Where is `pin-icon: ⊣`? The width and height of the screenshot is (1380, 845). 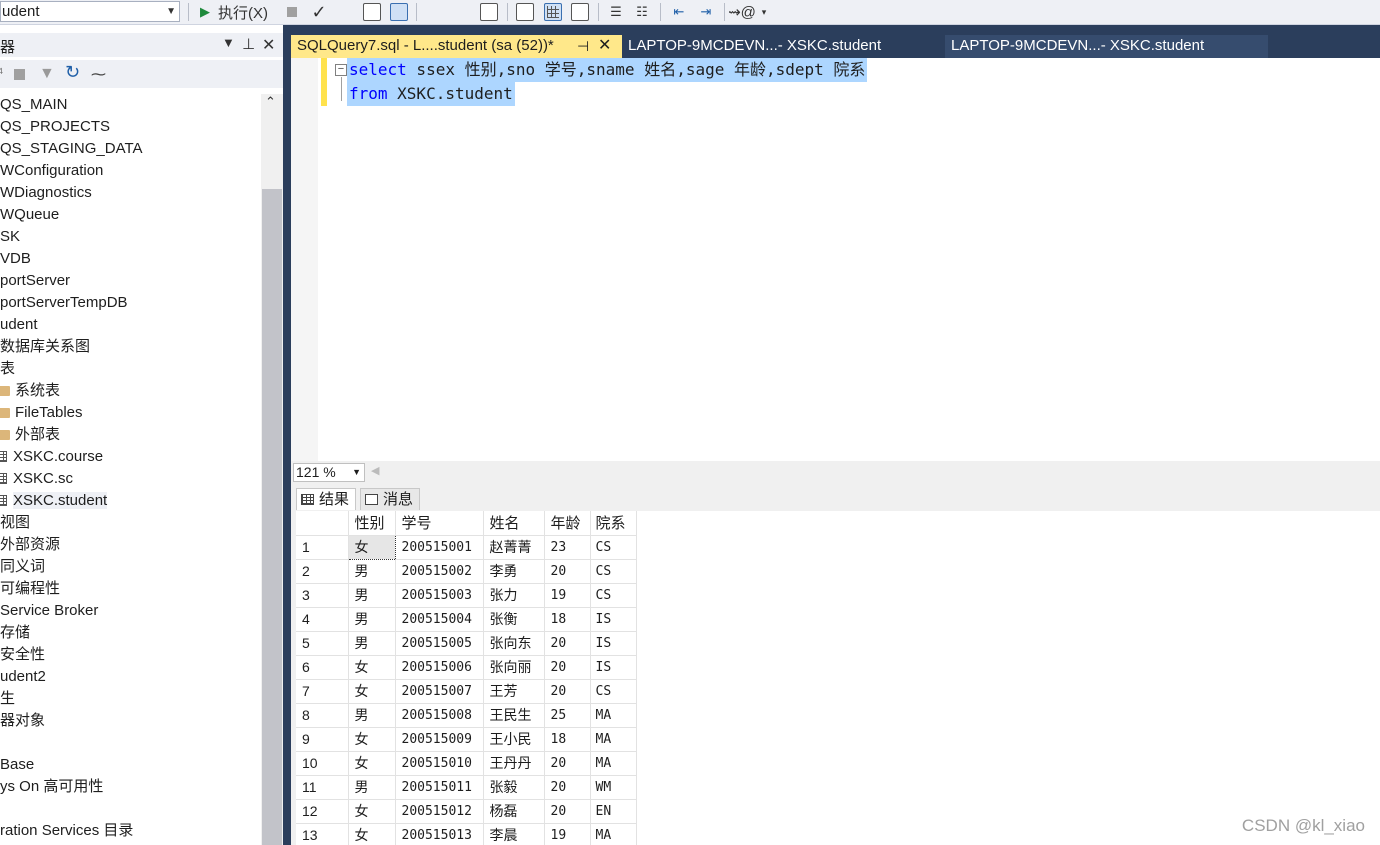 pin-icon: ⊣ is located at coordinates (583, 46).